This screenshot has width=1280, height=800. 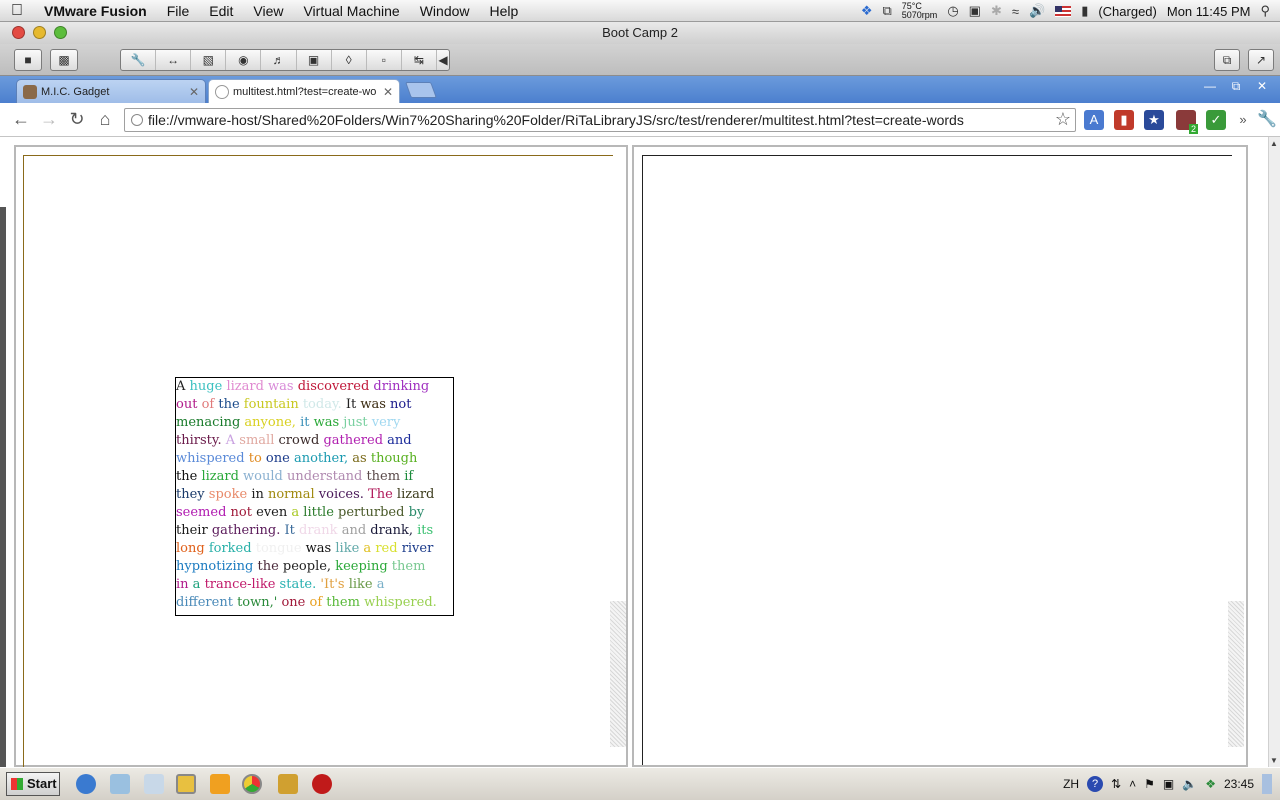 I want to click on word: just, so click(x=355, y=422).